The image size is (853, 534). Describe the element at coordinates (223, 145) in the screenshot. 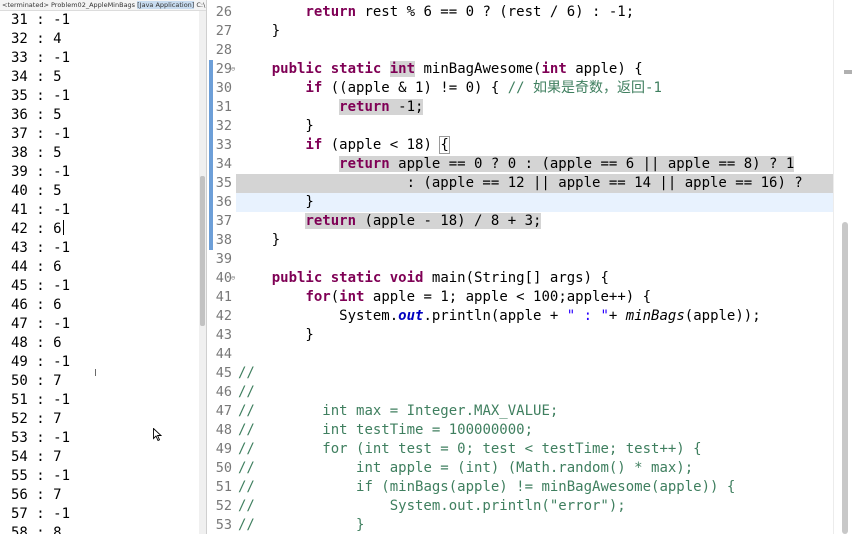

I see `line-number: 33` at that location.